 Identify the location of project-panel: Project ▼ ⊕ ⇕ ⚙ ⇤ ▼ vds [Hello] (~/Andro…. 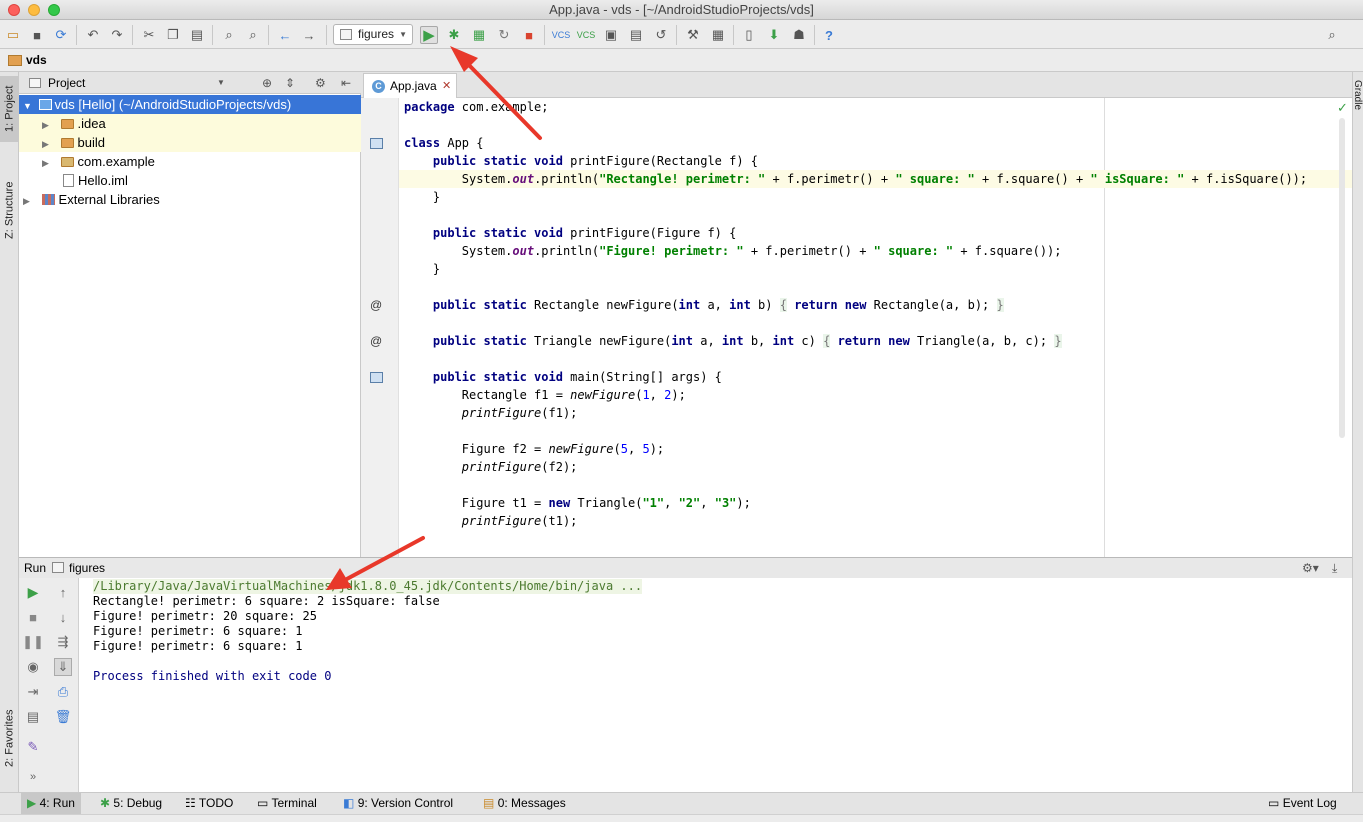
(190, 314).